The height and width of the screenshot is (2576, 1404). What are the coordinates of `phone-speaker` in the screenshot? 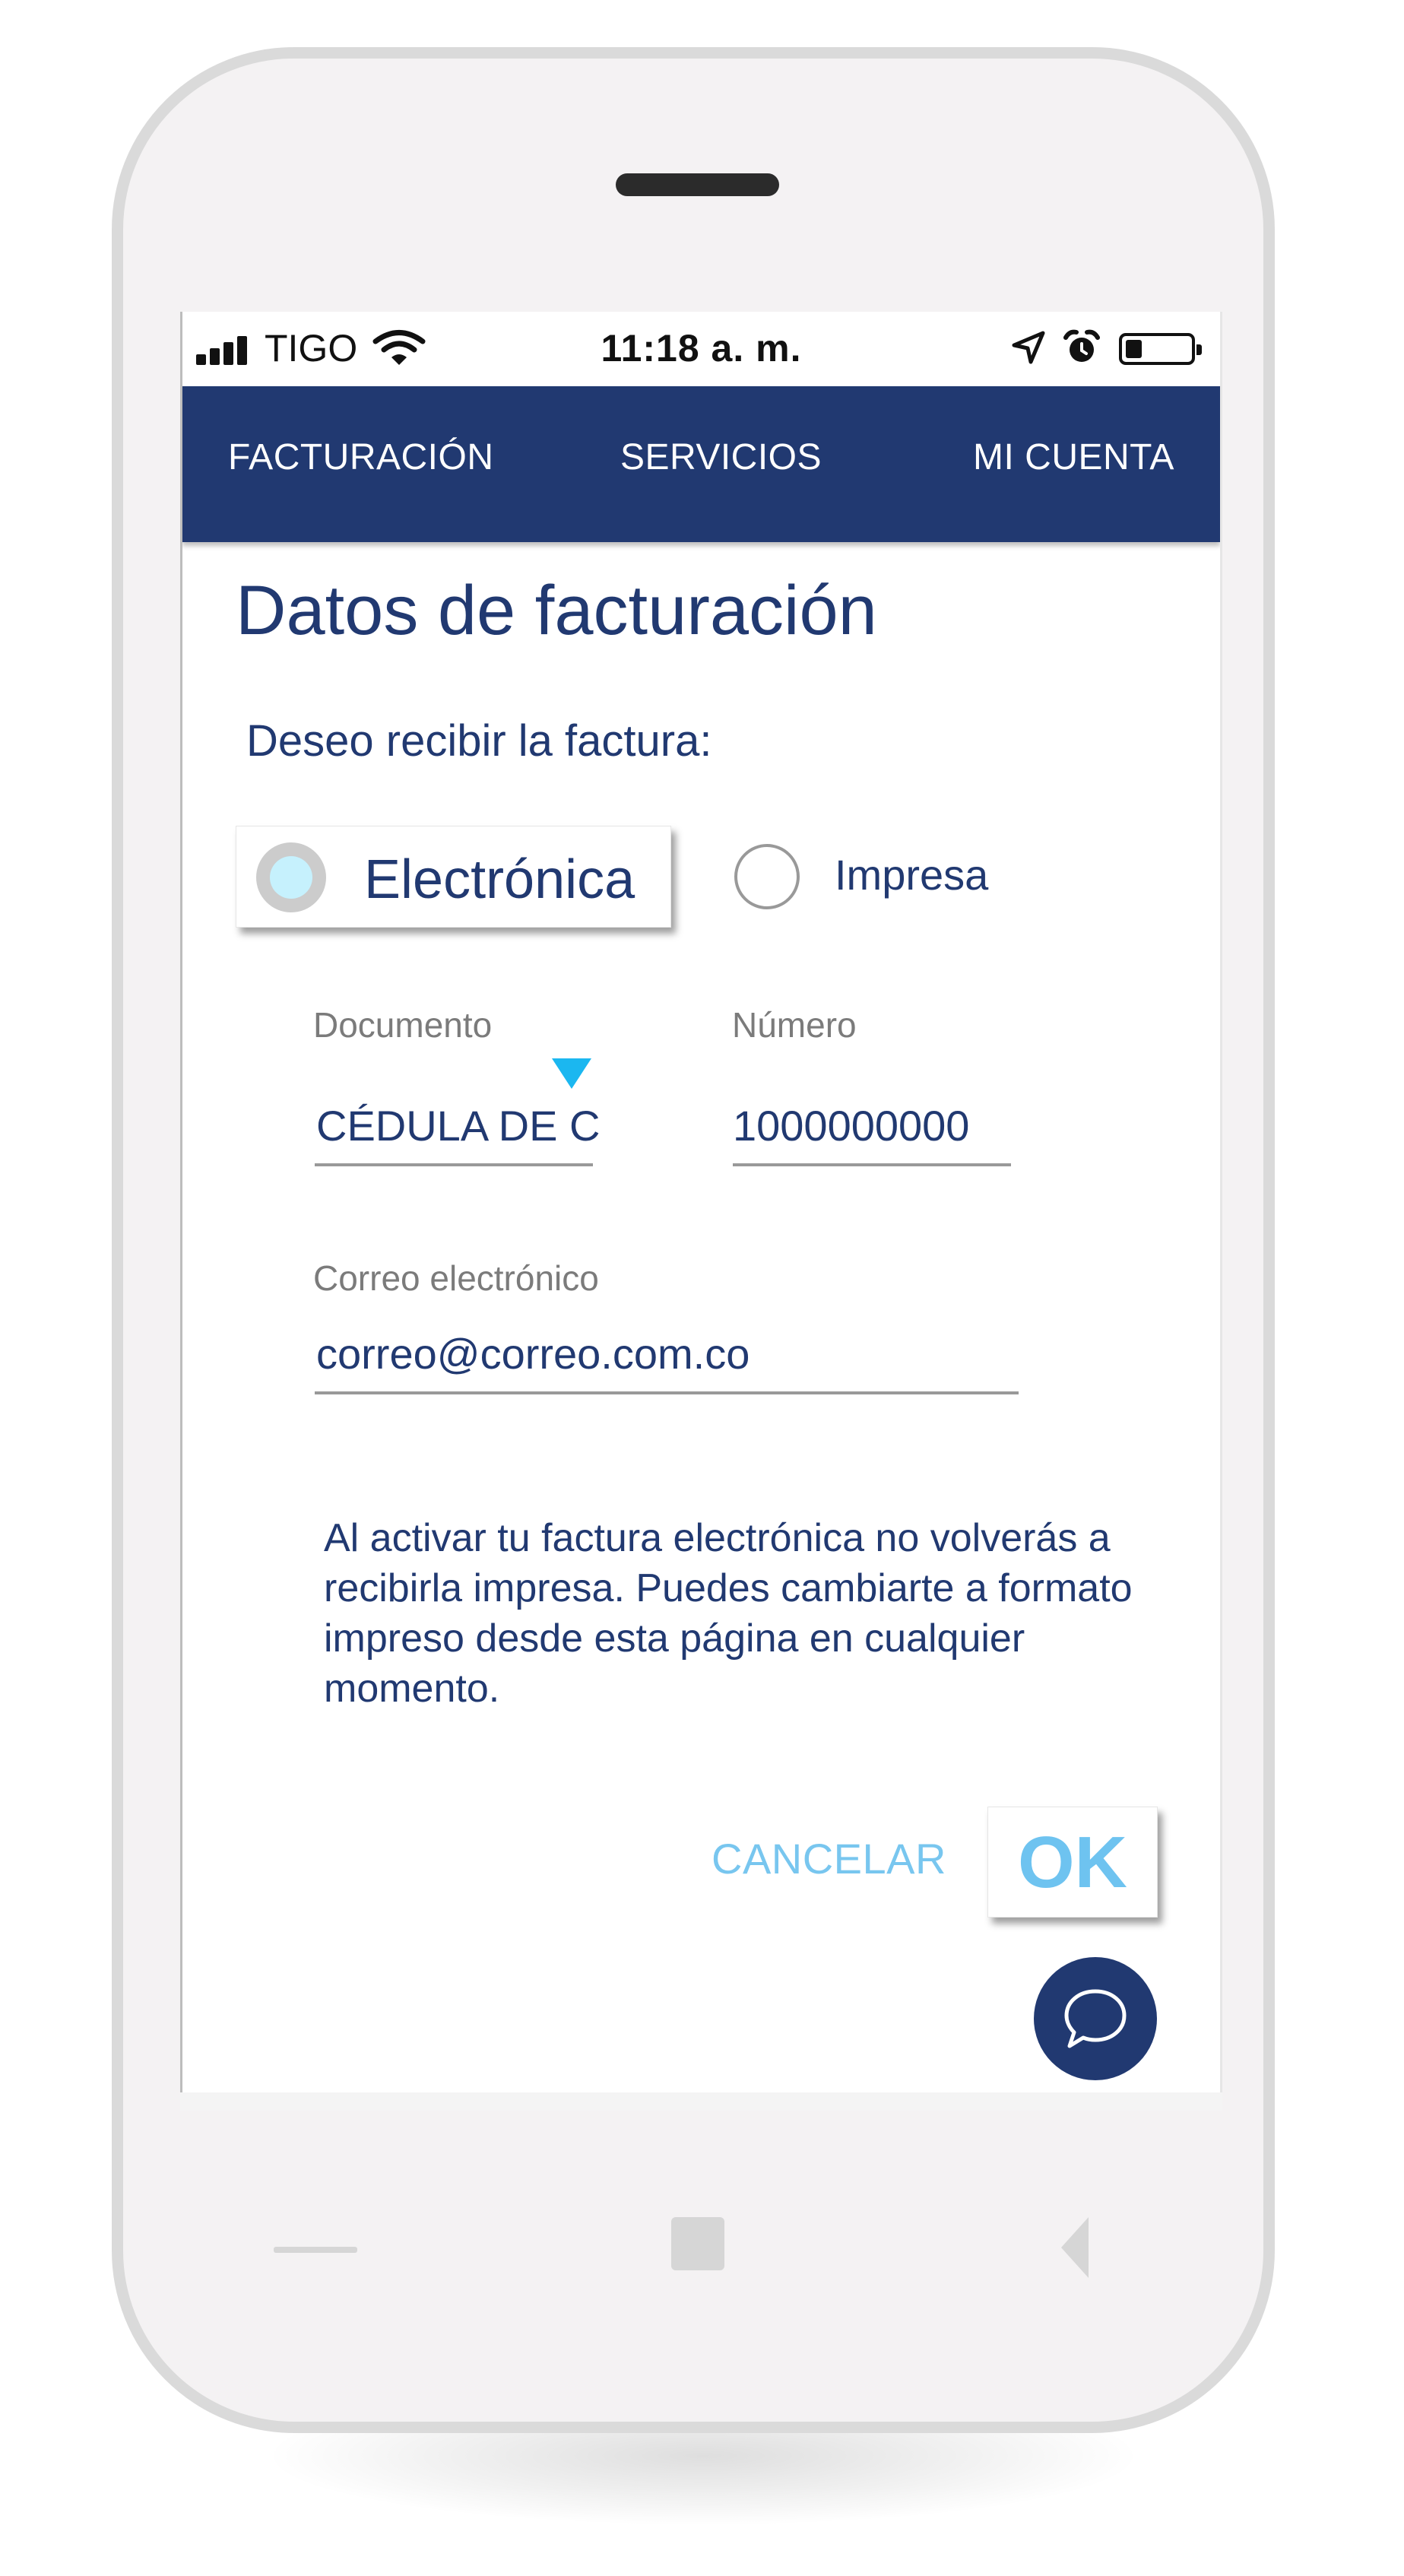 It's located at (697, 185).